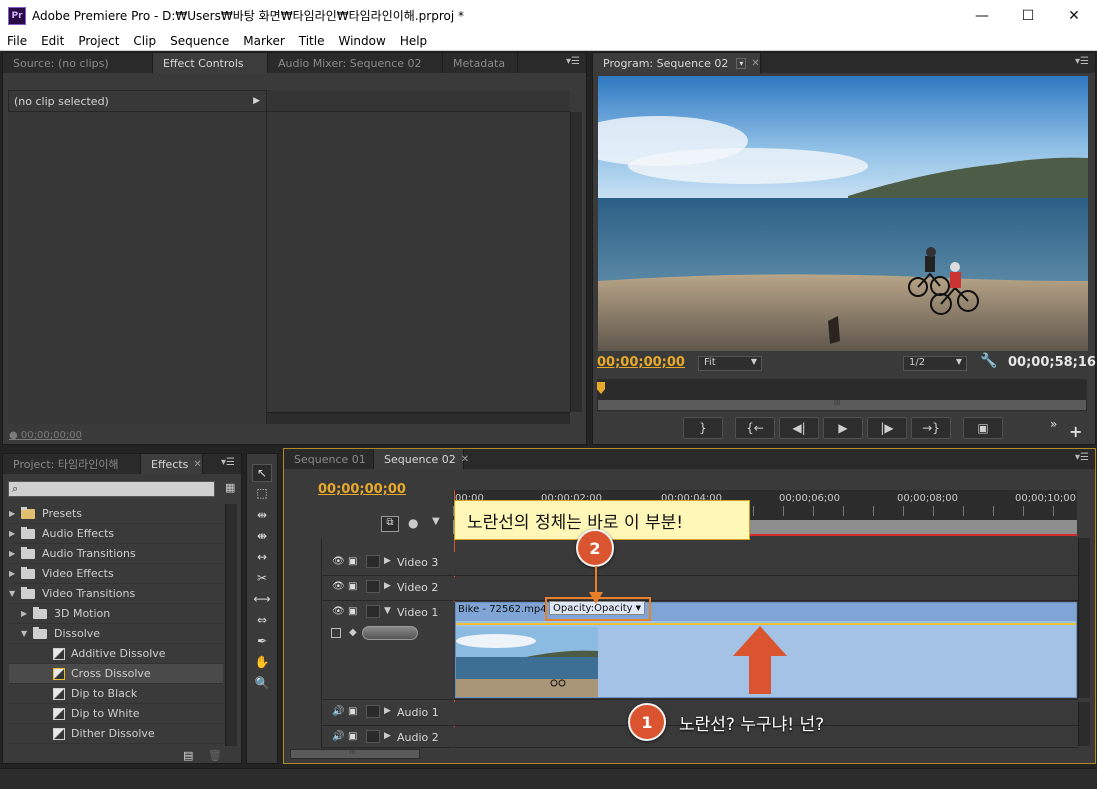 Image resolution: width=1097 pixels, height=789 pixels. What do you see at coordinates (116, 614) in the screenshot?
I see `effects-item-3d-motion: ▶ 3D Motion` at bounding box center [116, 614].